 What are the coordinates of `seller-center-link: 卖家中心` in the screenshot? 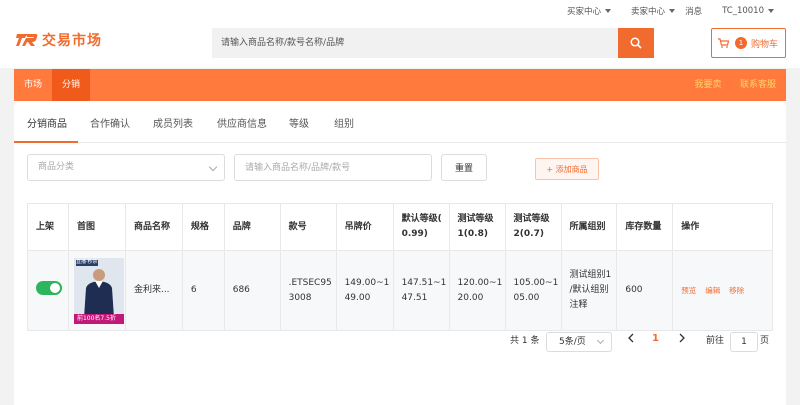 It's located at (648, 11).